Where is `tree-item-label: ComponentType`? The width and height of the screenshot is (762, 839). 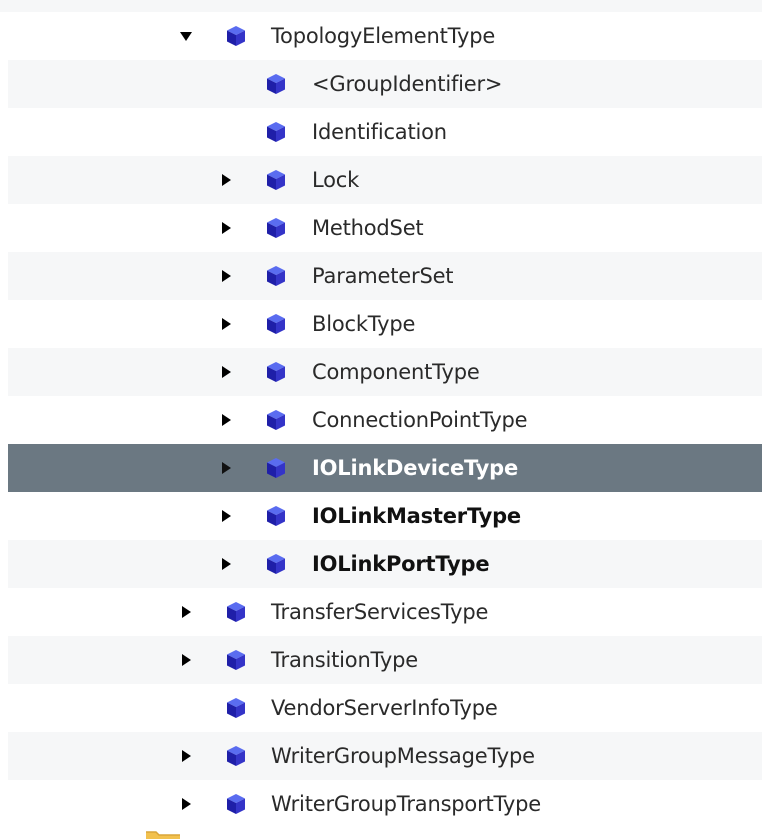 tree-item-label: ComponentType is located at coordinates (396, 372).